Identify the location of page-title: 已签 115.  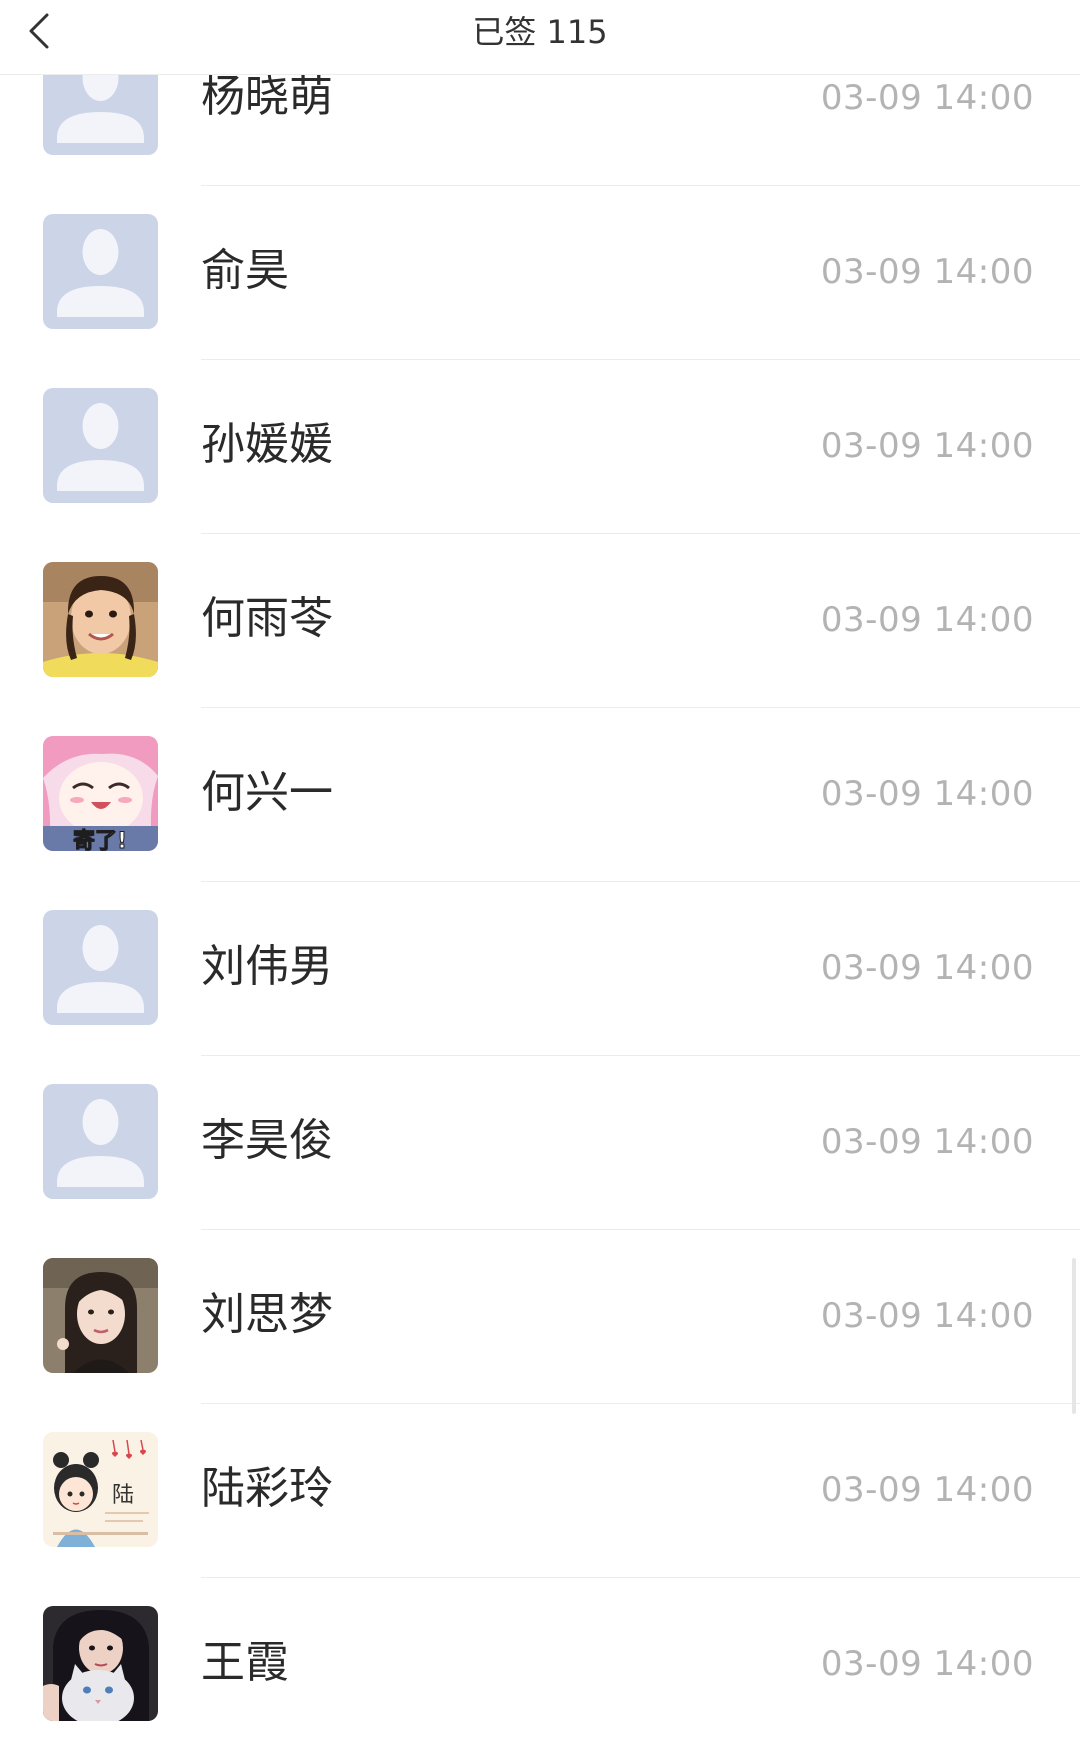
(540, 32).